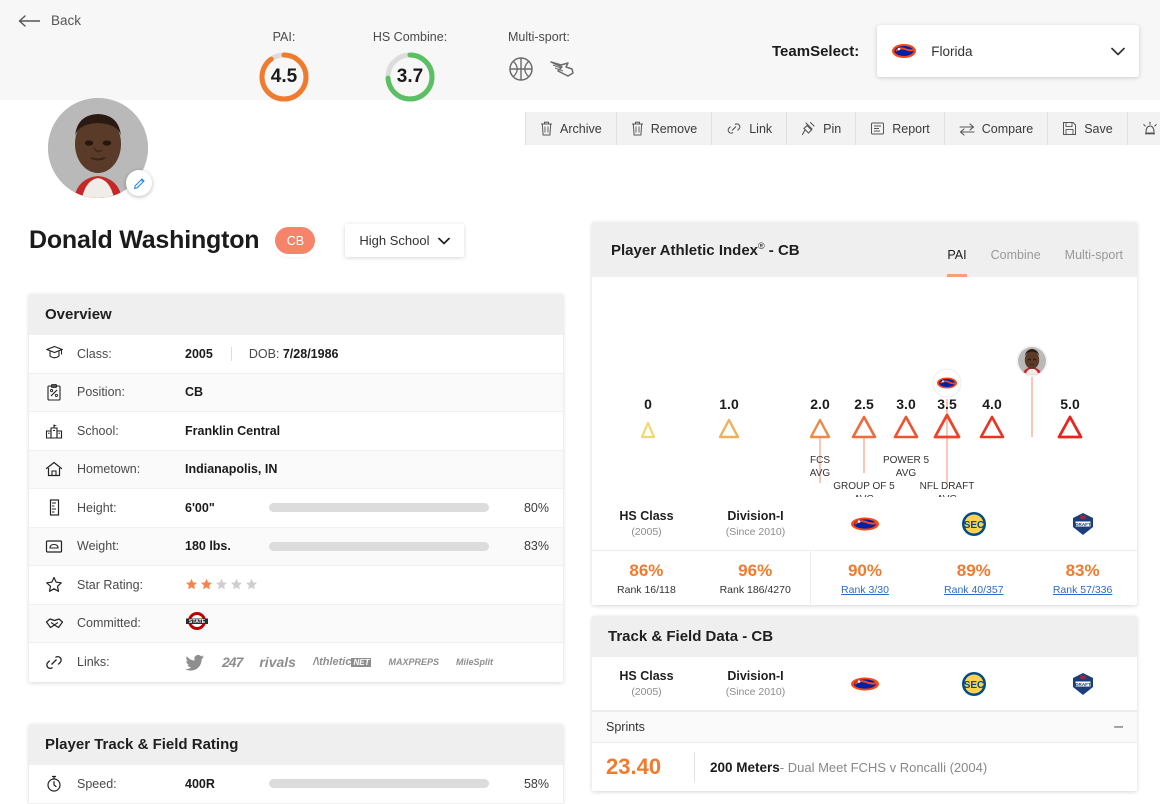 This screenshot has height=804, width=1160. Describe the element at coordinates (195, 662) in the screenshot. I see `twitter-link-icon` at that location.